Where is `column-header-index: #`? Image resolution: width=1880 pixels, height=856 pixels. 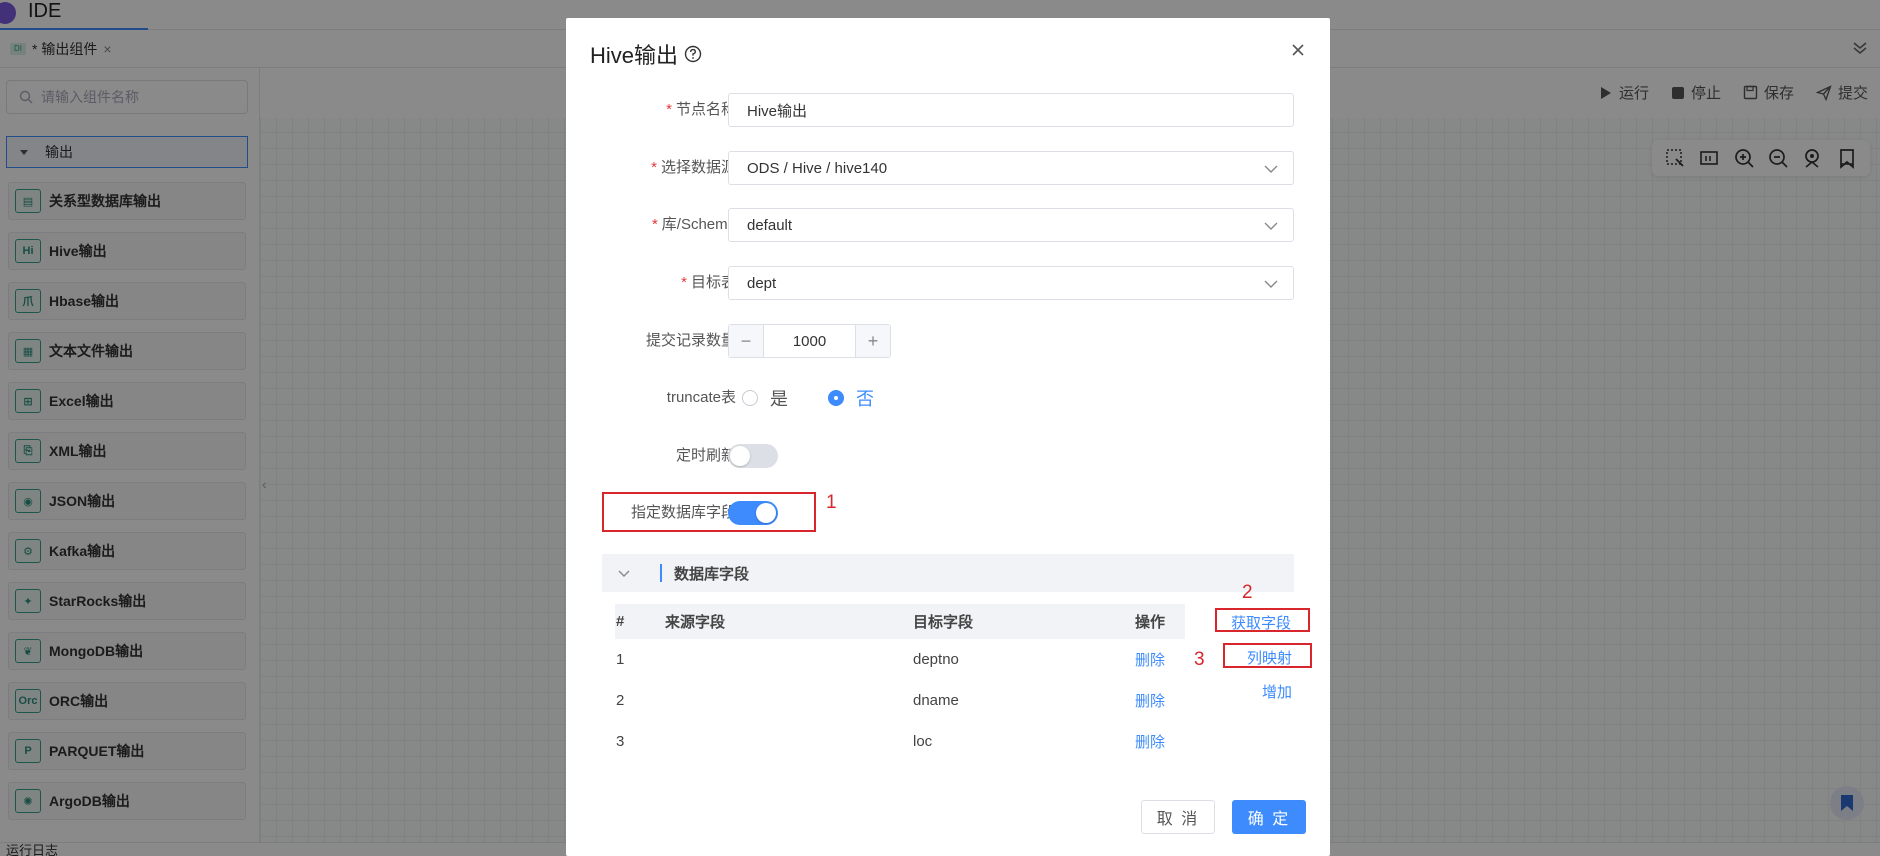 column-header-index: # is located at coordinates (640, 621).